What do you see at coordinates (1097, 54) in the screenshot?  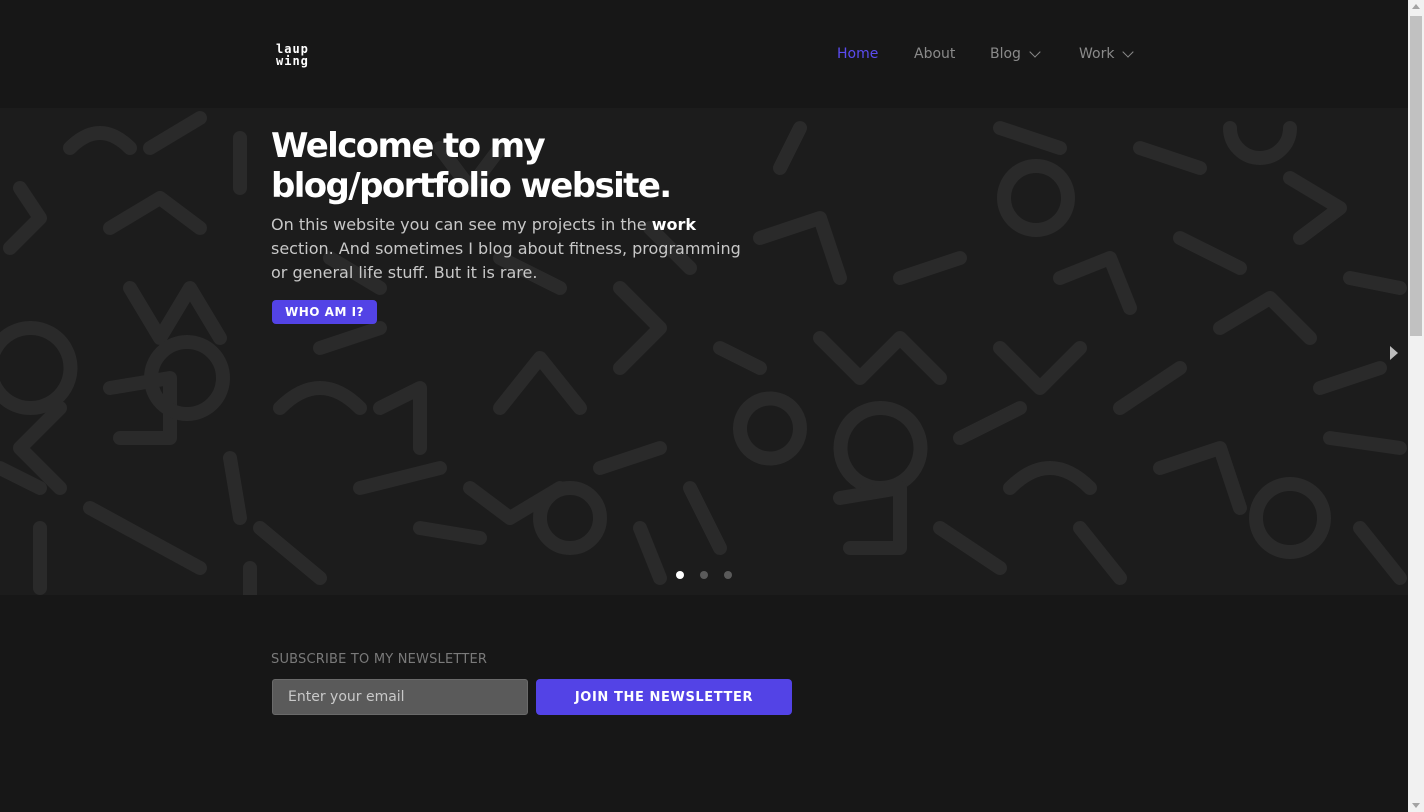 I see `nav-work-label: Work` at bounding box center [1097, 54].